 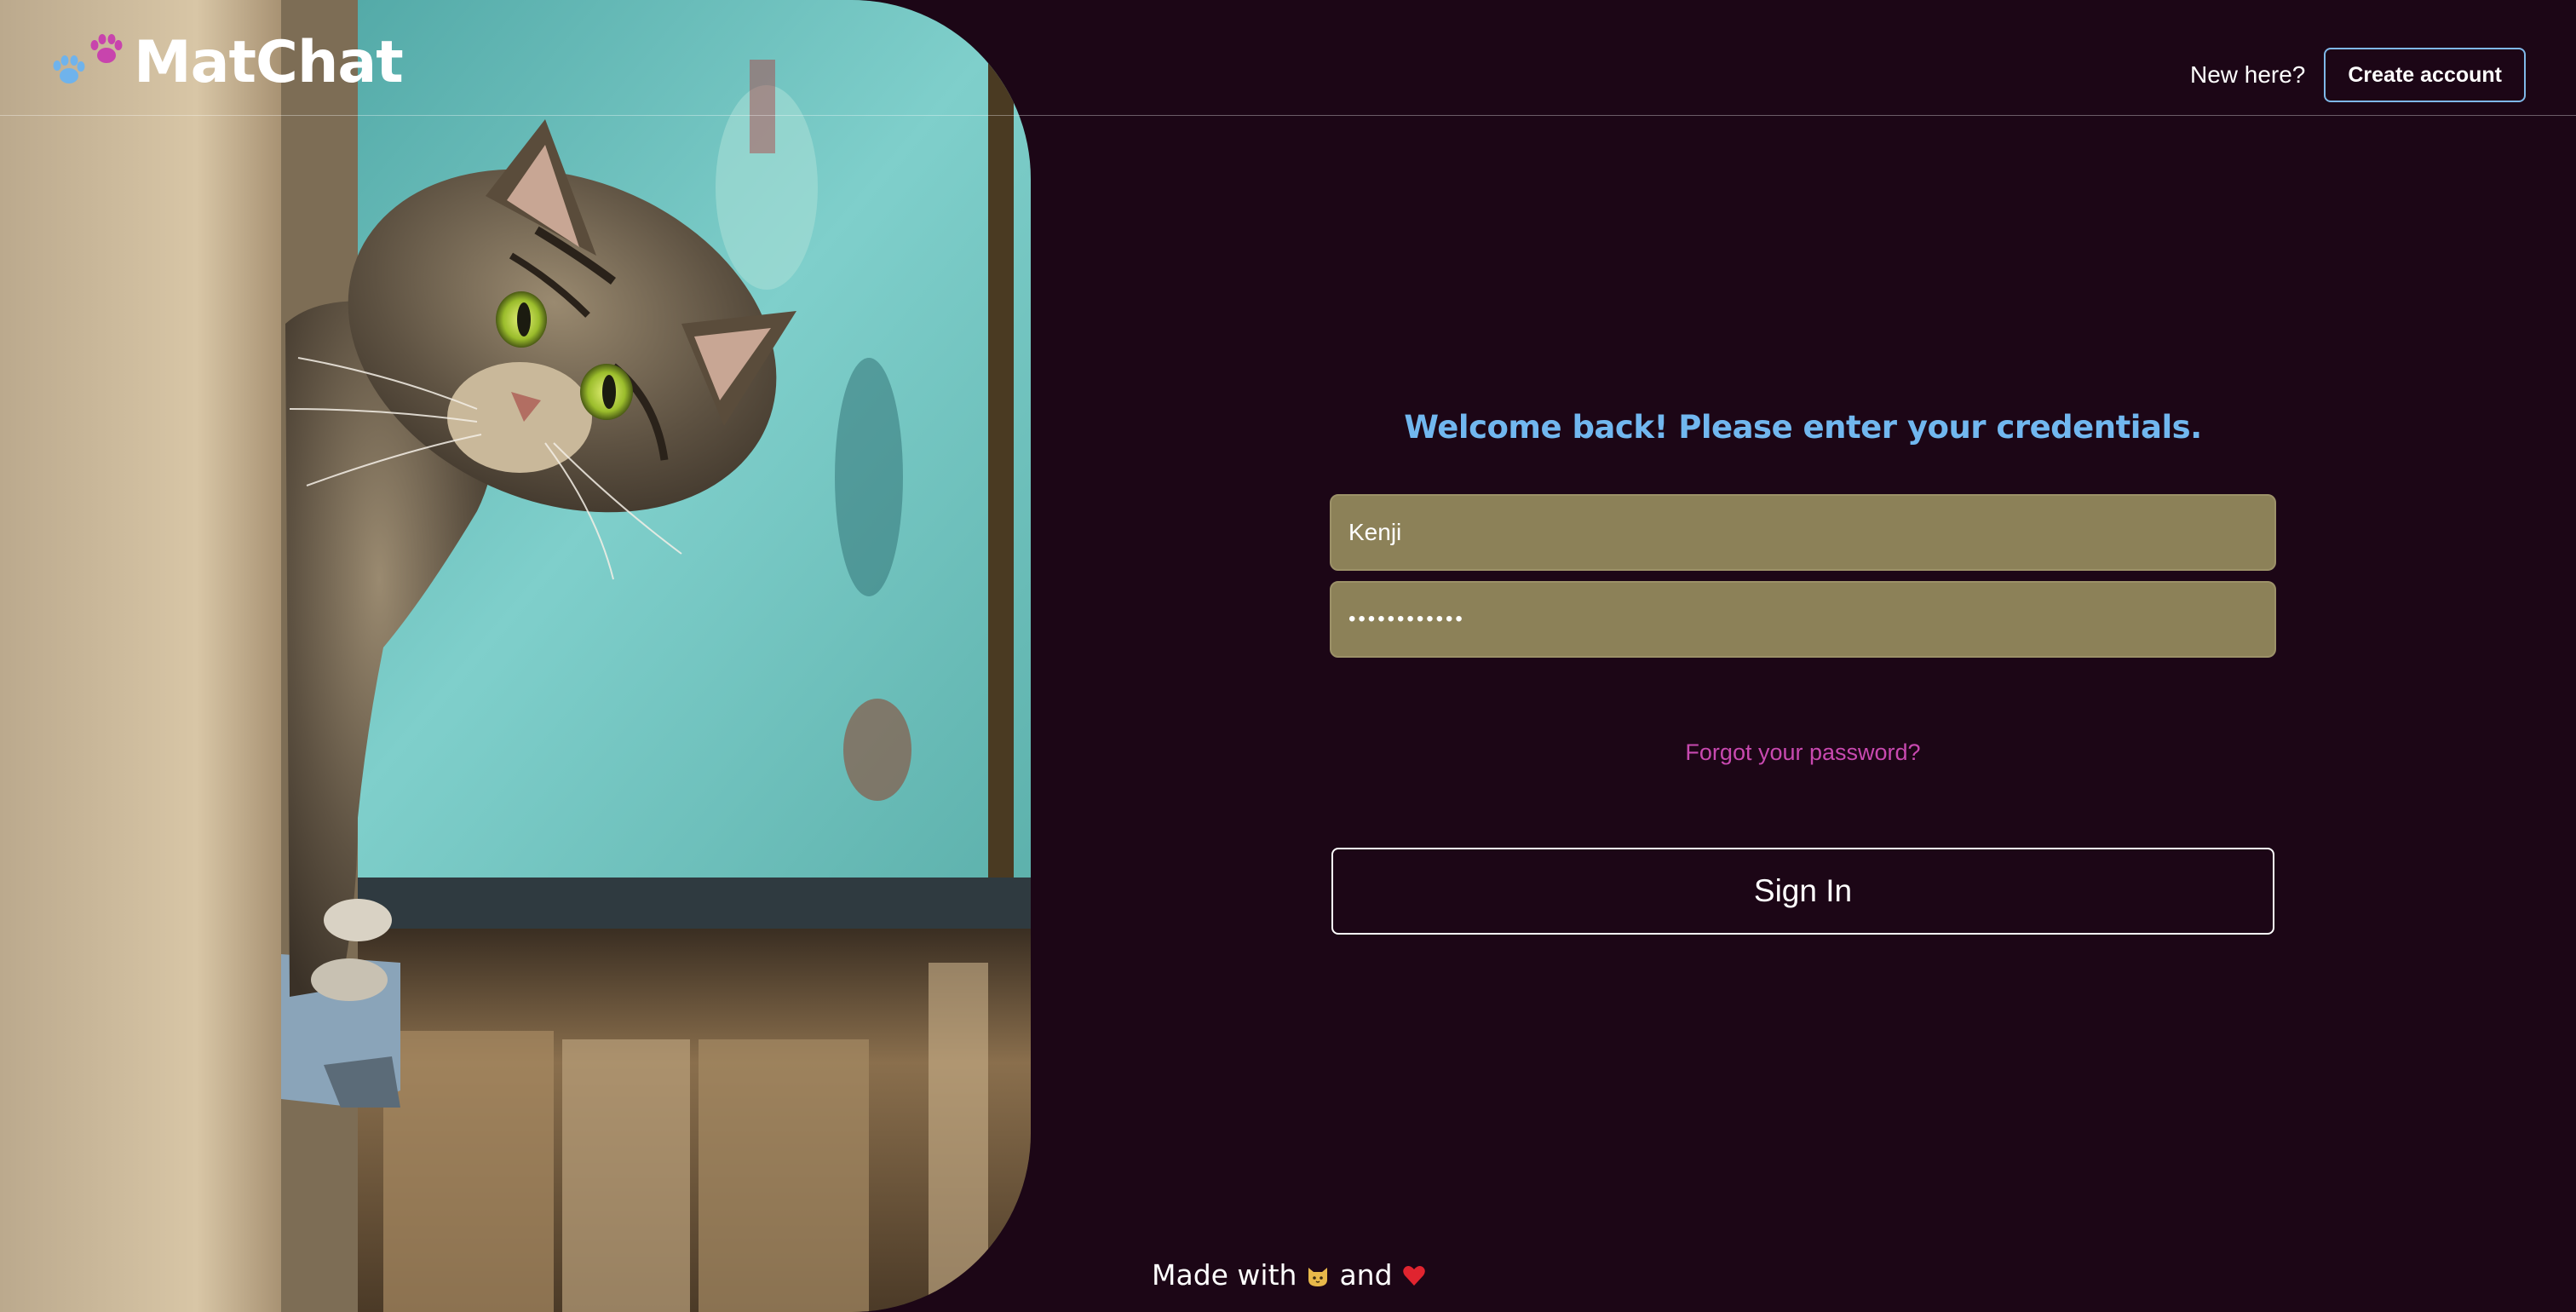 What do you see at coordinates (1803, 532) in the screenshot?
I see `username-input` at bounding box center [1803, 532].